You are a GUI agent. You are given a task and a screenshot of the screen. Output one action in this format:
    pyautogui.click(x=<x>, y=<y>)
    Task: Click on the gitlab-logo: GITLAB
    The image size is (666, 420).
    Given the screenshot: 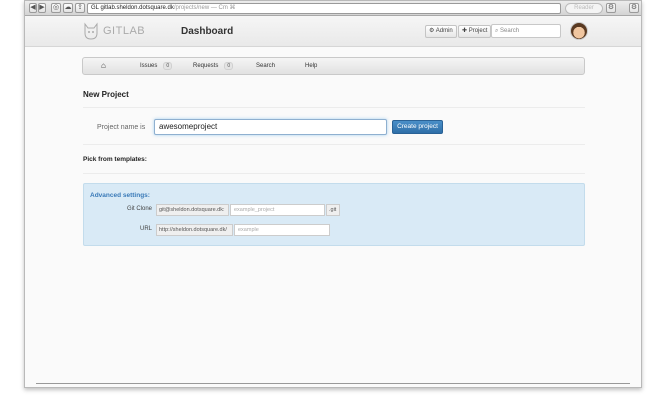 What is the action you would take?
    pyautogui.click(x=114, y=31)
    